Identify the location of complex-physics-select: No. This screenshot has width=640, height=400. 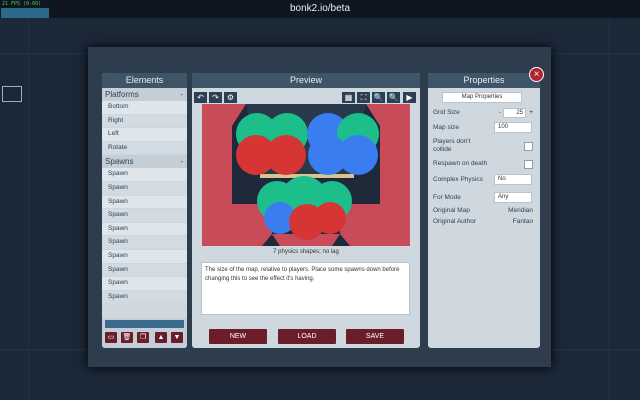
(513, 179).